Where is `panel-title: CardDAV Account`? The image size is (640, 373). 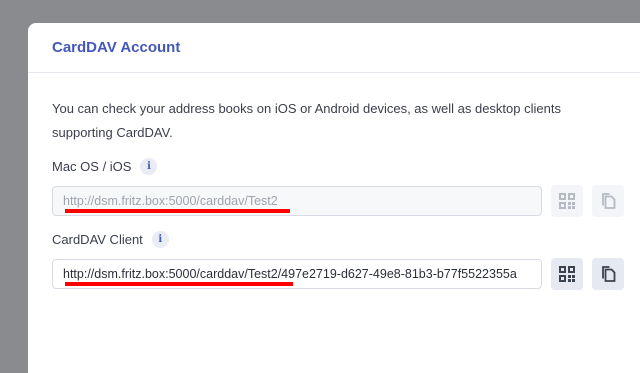
panel-title: CardDAV Account is located at coordinates (116, 47).